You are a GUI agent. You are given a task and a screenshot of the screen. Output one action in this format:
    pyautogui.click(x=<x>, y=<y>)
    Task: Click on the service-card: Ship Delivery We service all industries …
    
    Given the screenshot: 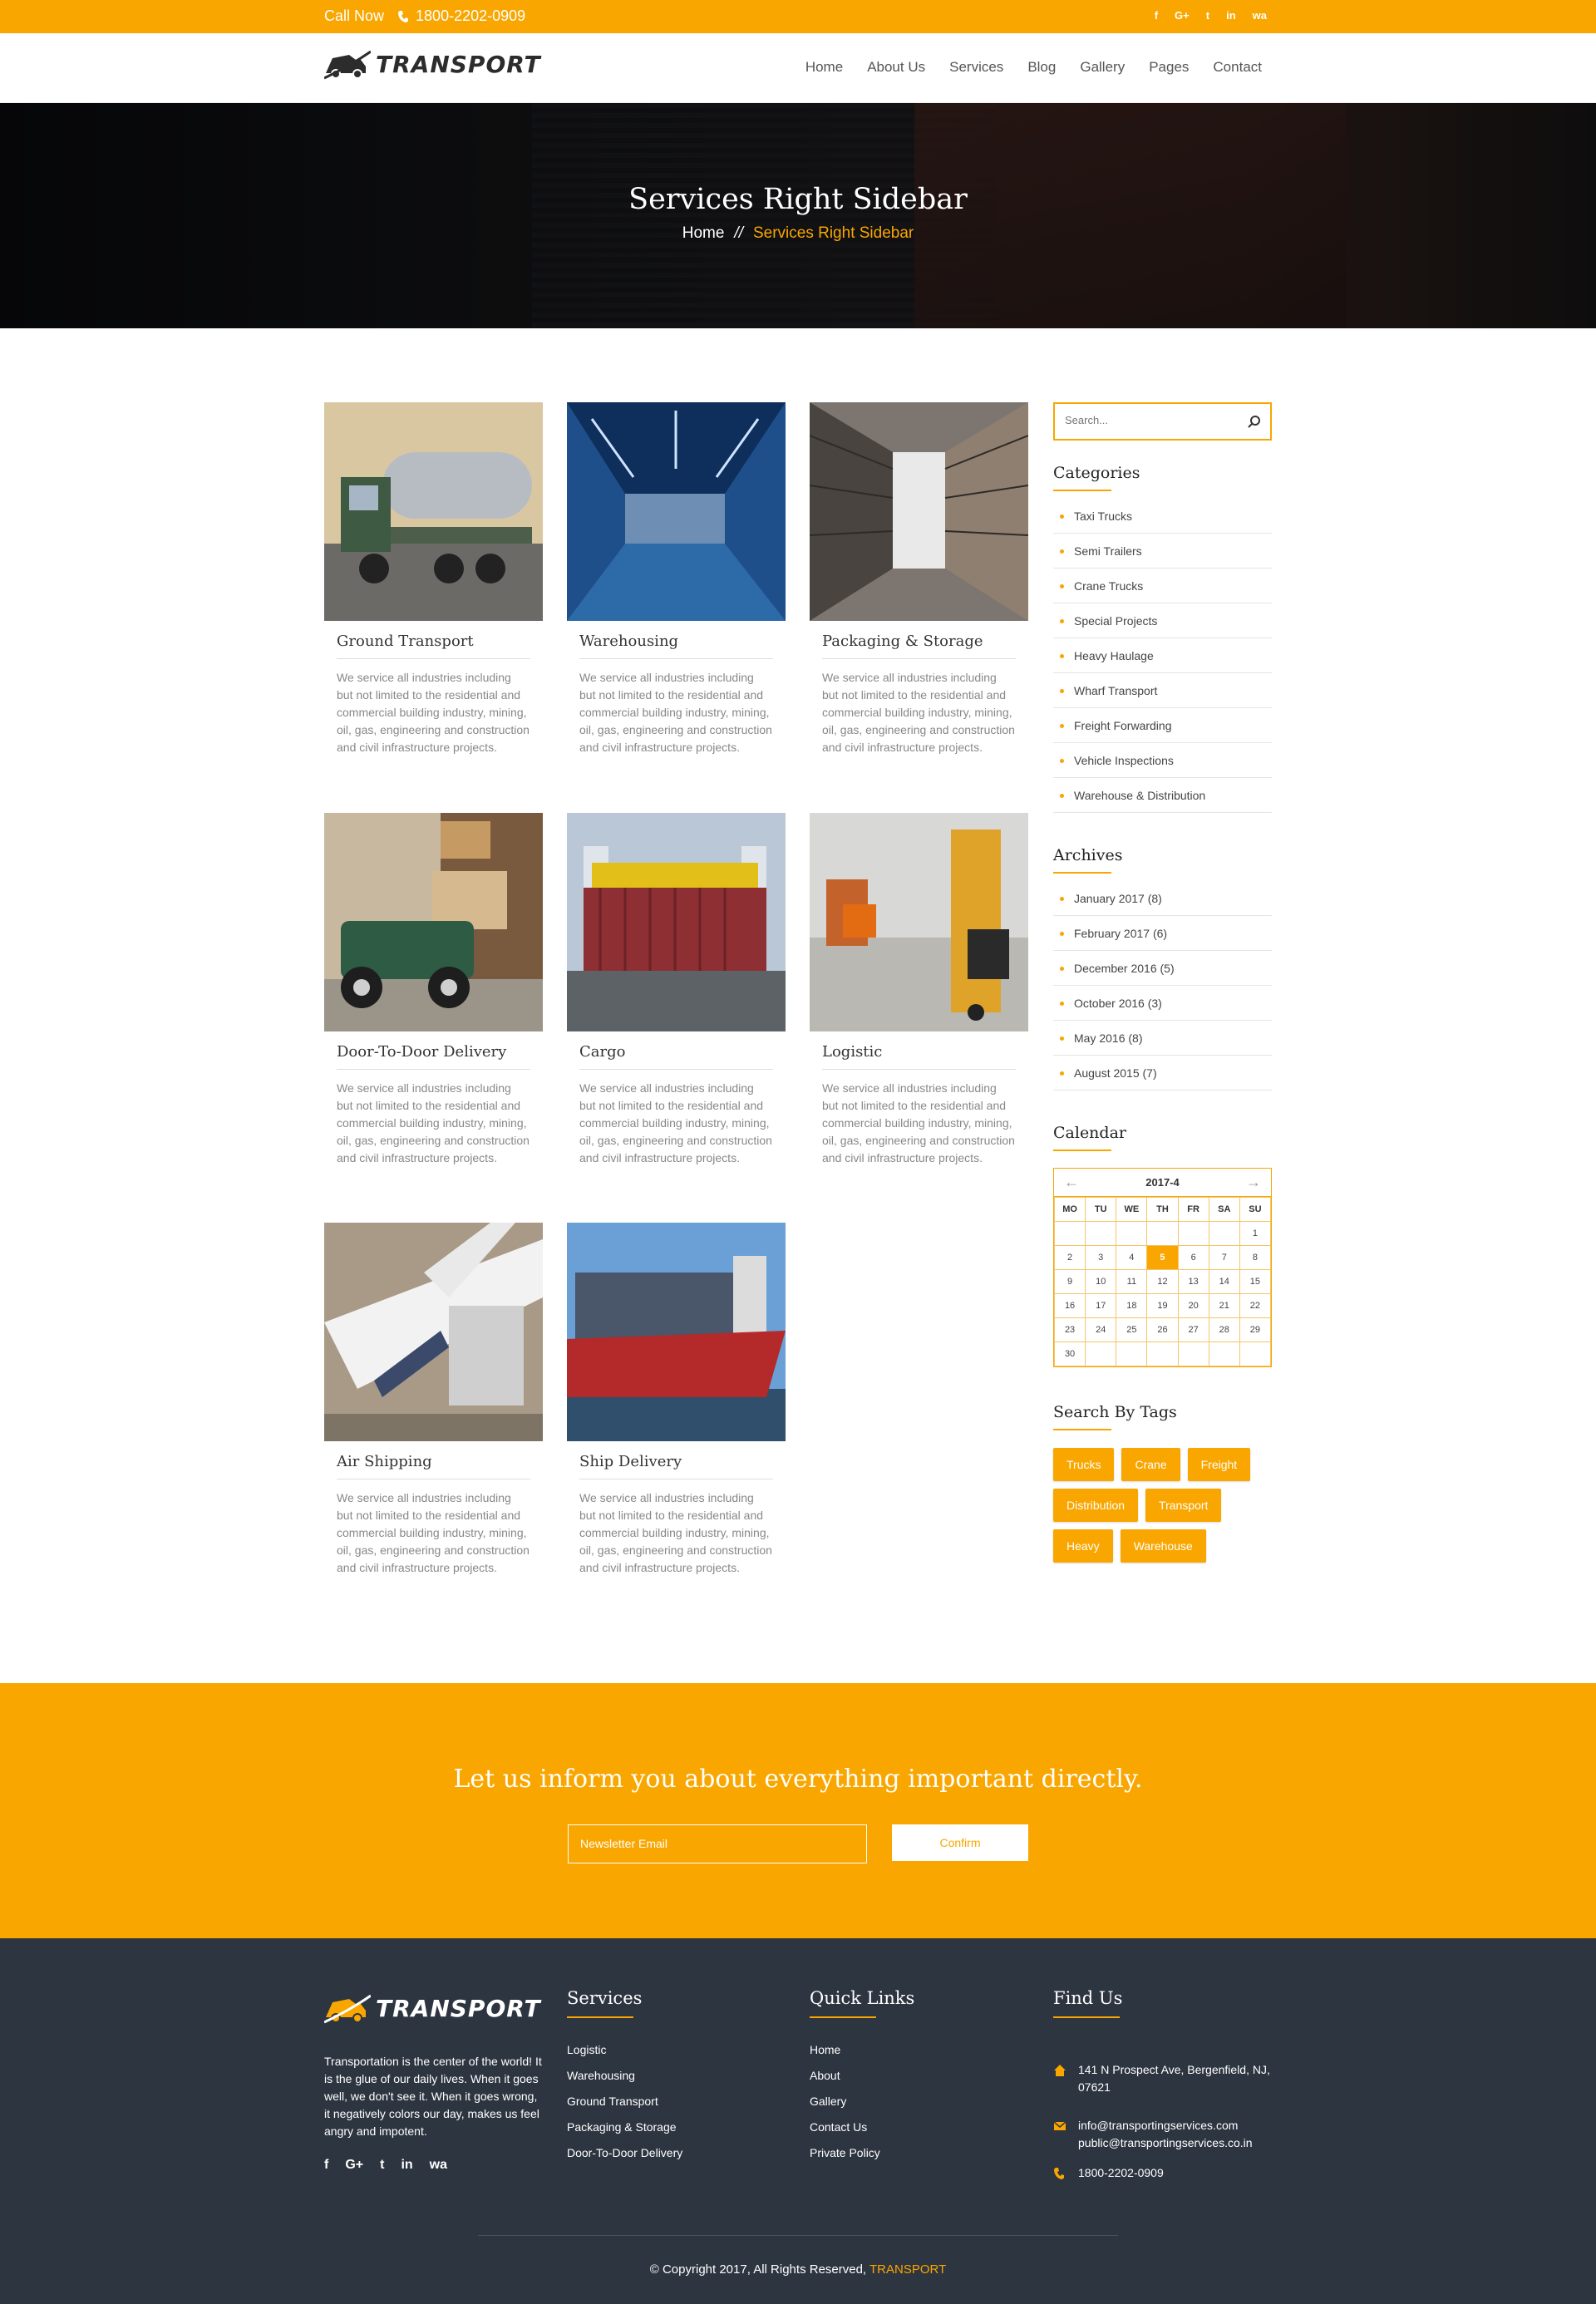 What is the action you would take?
    pyautogui.click(x=676, y=1400)
    